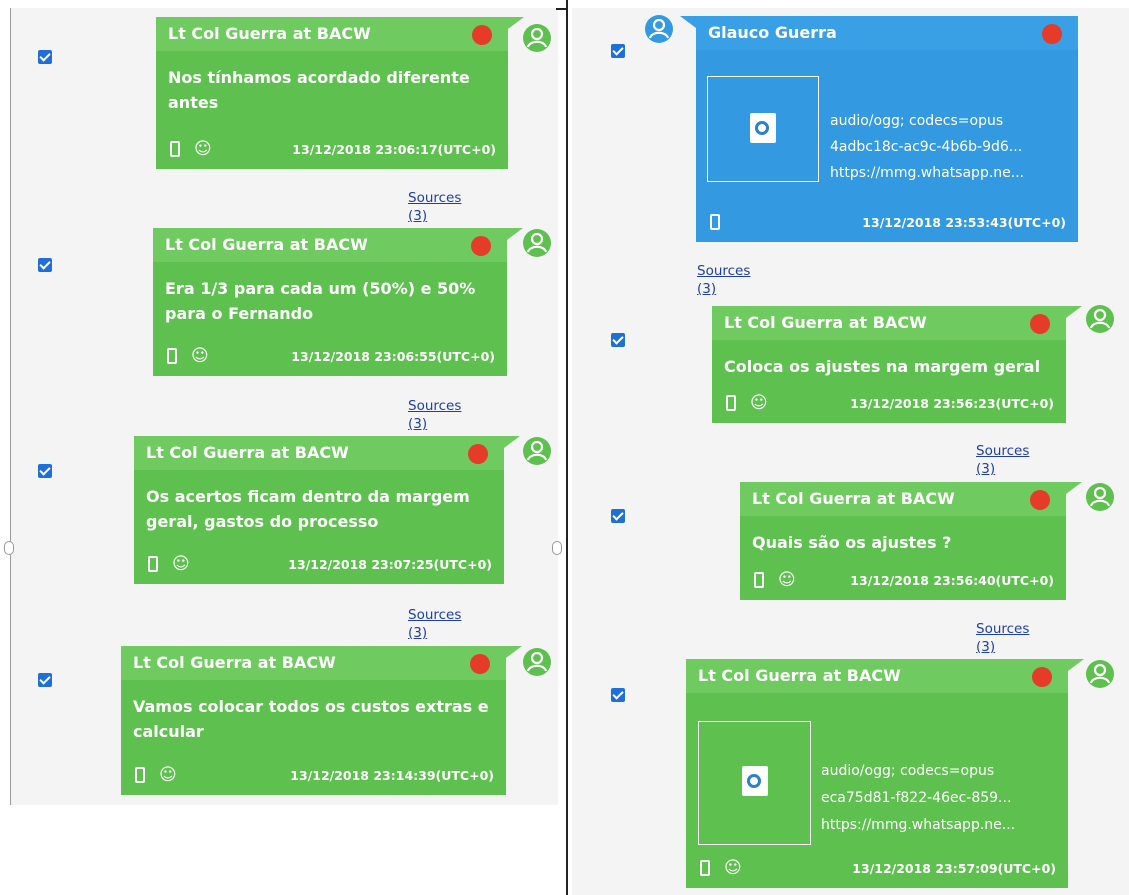 This screenshot has height=895, width=1129. Describe the element at coordinates (10, 406) in the screenshot. I see `left-panel-border` at that location.